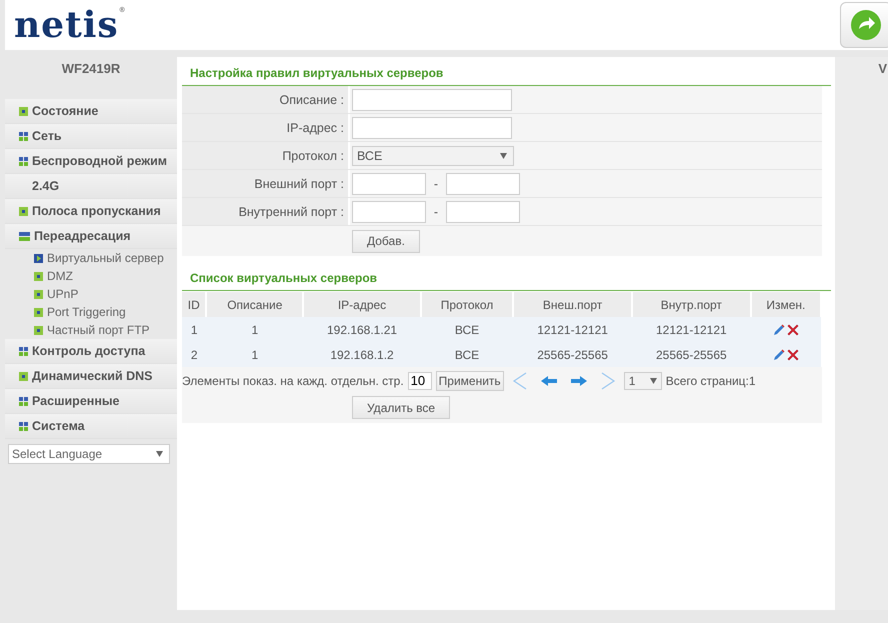 This screenshot has height=623, width=888. I want to click on submenu-item: DMZ, so click(91, 276).